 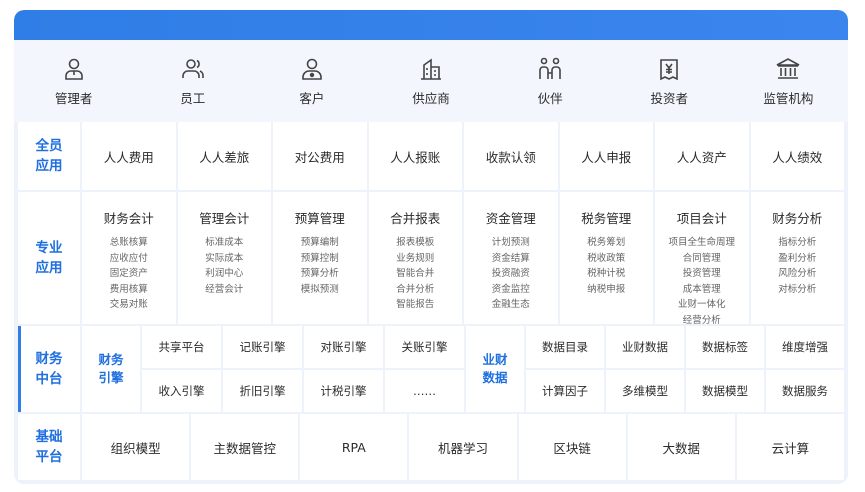 What do you see at coordinates (319, 218) in the screenshot?
I see `professional-column-title: 预算管理` at bounding box center [319, 218].